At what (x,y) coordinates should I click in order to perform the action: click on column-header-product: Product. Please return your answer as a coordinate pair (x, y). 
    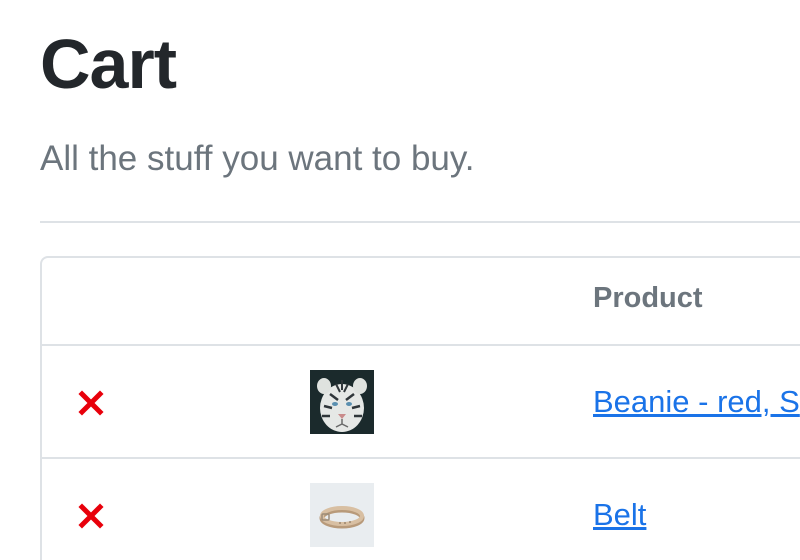
    Looking at the image, I should click on (648, 298).